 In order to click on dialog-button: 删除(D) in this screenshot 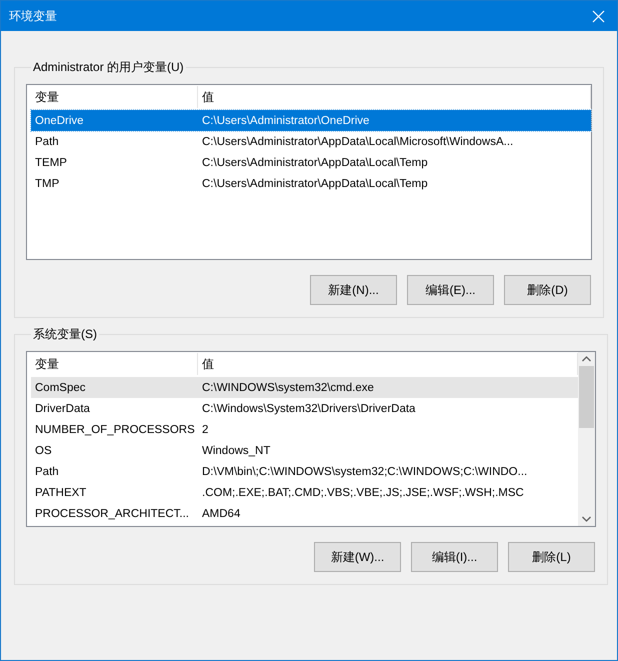, I will do `click(547, 290)`.